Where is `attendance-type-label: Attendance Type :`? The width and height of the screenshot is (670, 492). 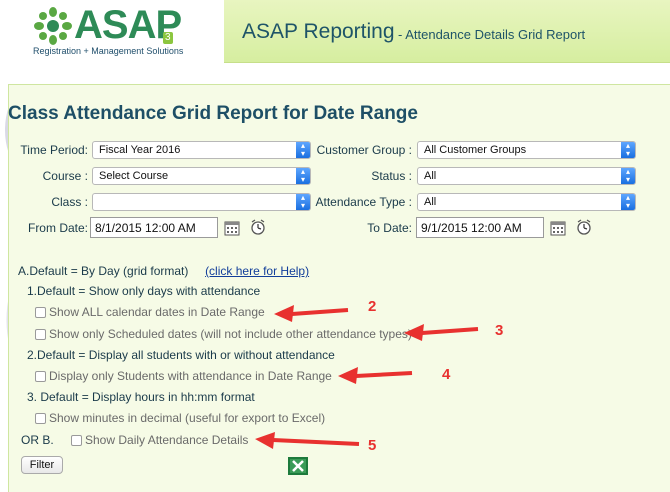 attendance-type-label: Attendance Type : is located at coordinates (363, 202).